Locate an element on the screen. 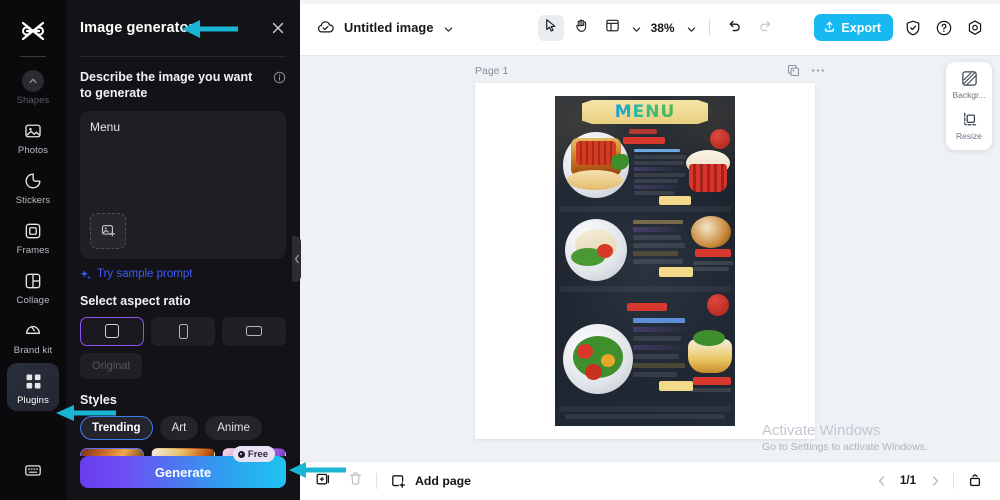 The width and height of the screenshot is (1000, 500). page-header-actions is located at coordinates (806, 70).